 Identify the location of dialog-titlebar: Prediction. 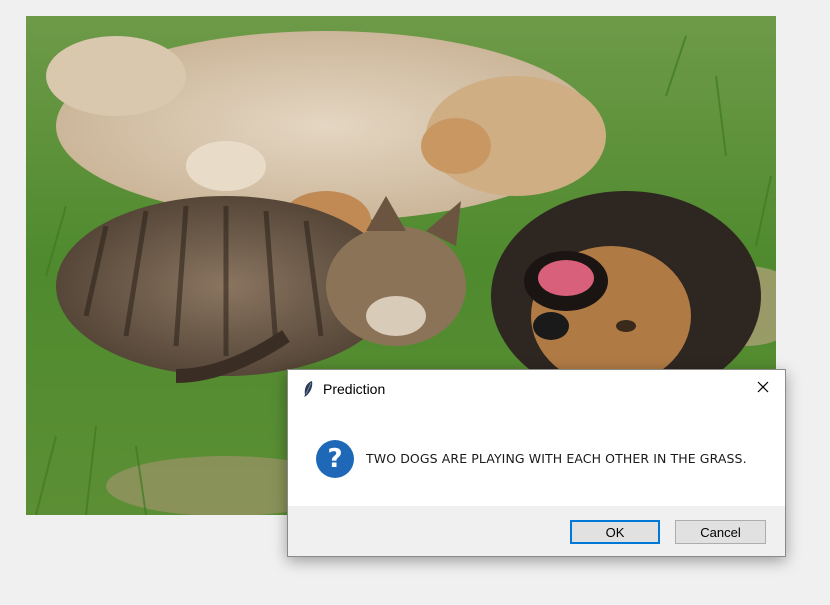
(536, 389).